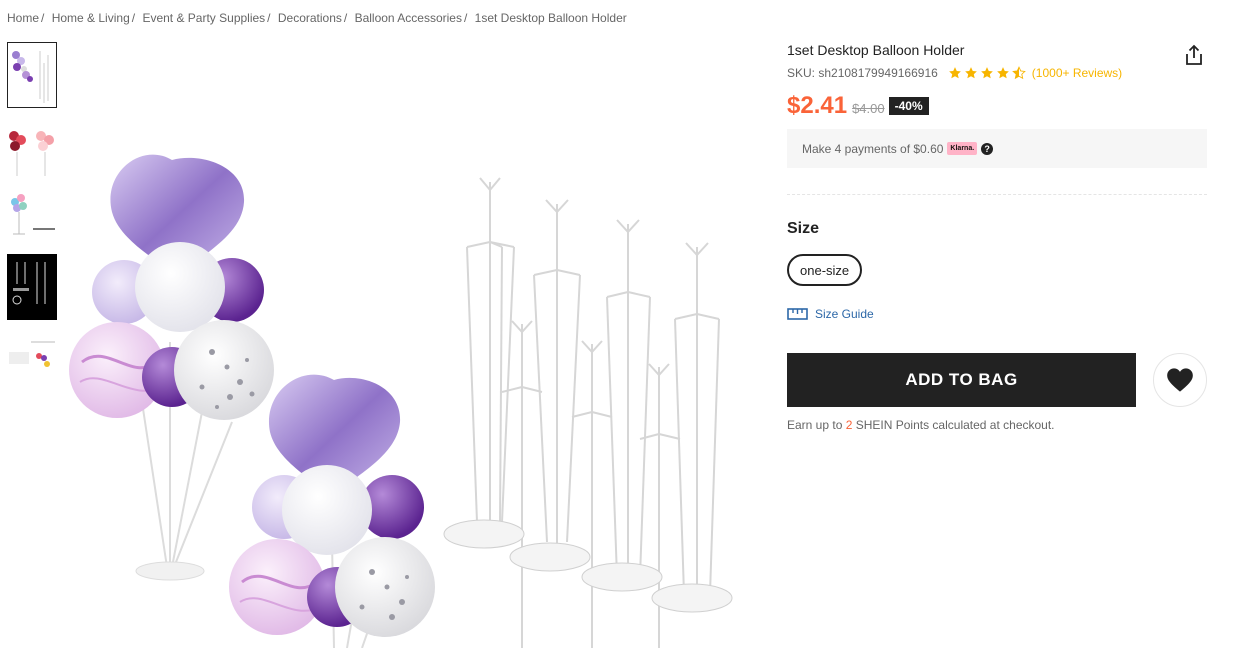 This screenshot has height=648, width=1256. I want to click on original-price: $4.00, so click(868, 108).